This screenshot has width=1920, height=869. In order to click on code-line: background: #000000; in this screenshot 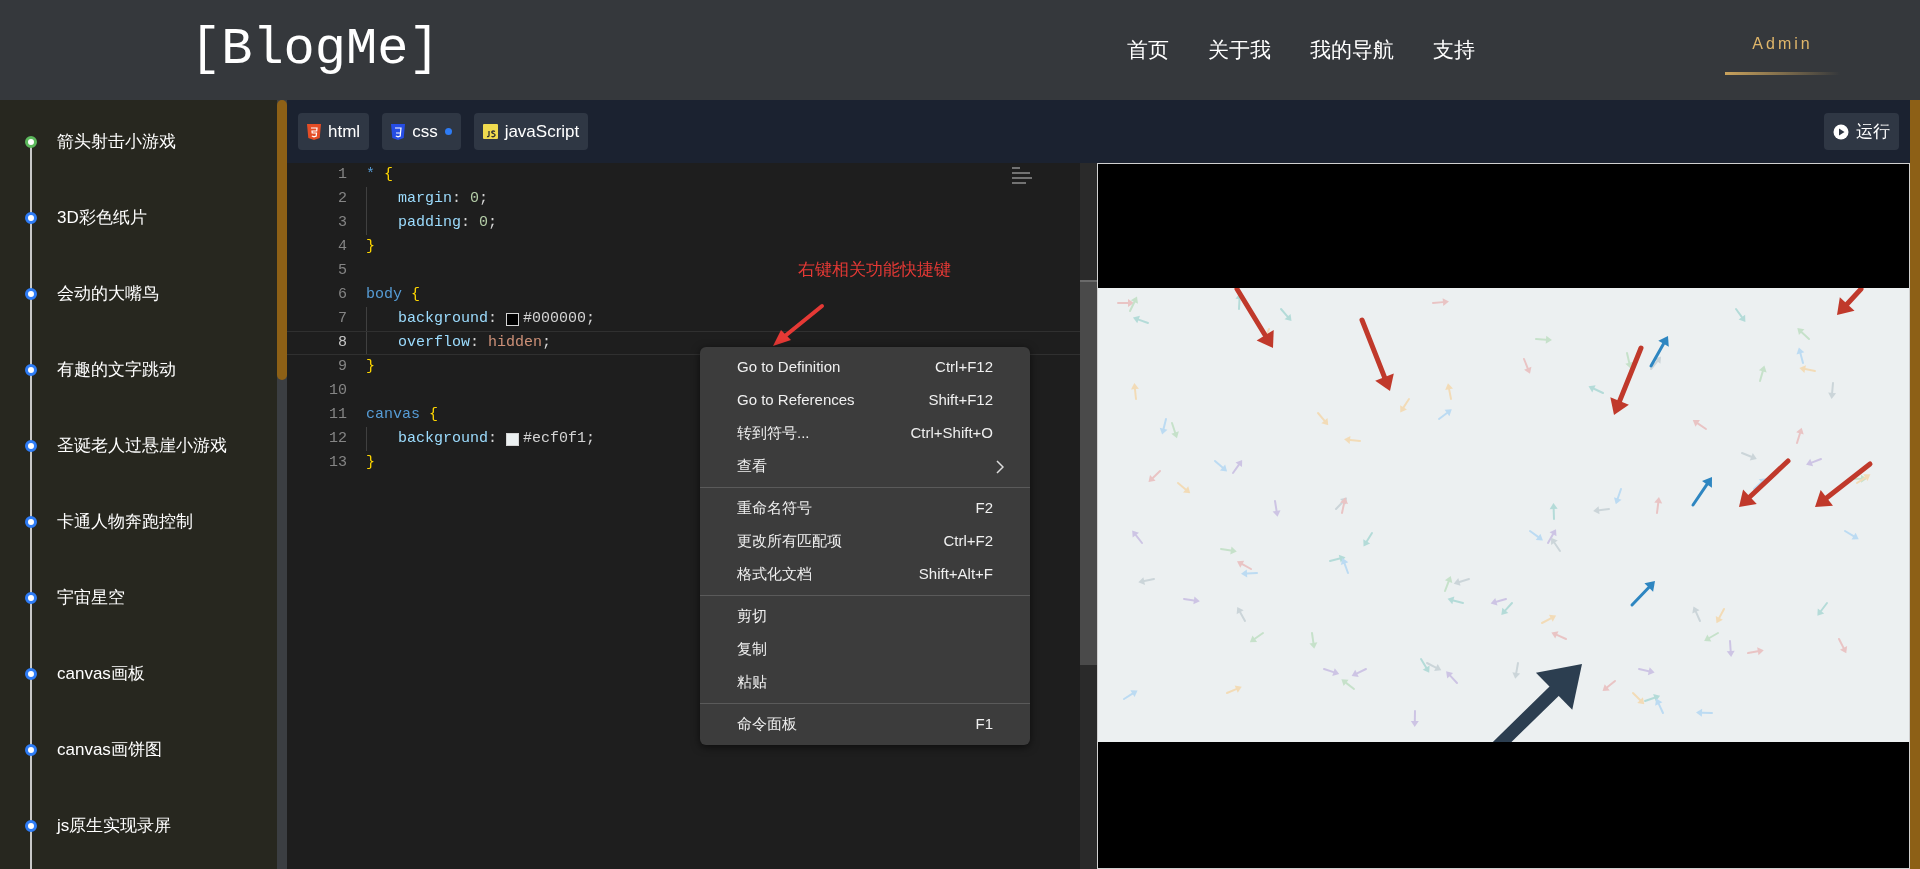, I will do `click(497, 318)`.